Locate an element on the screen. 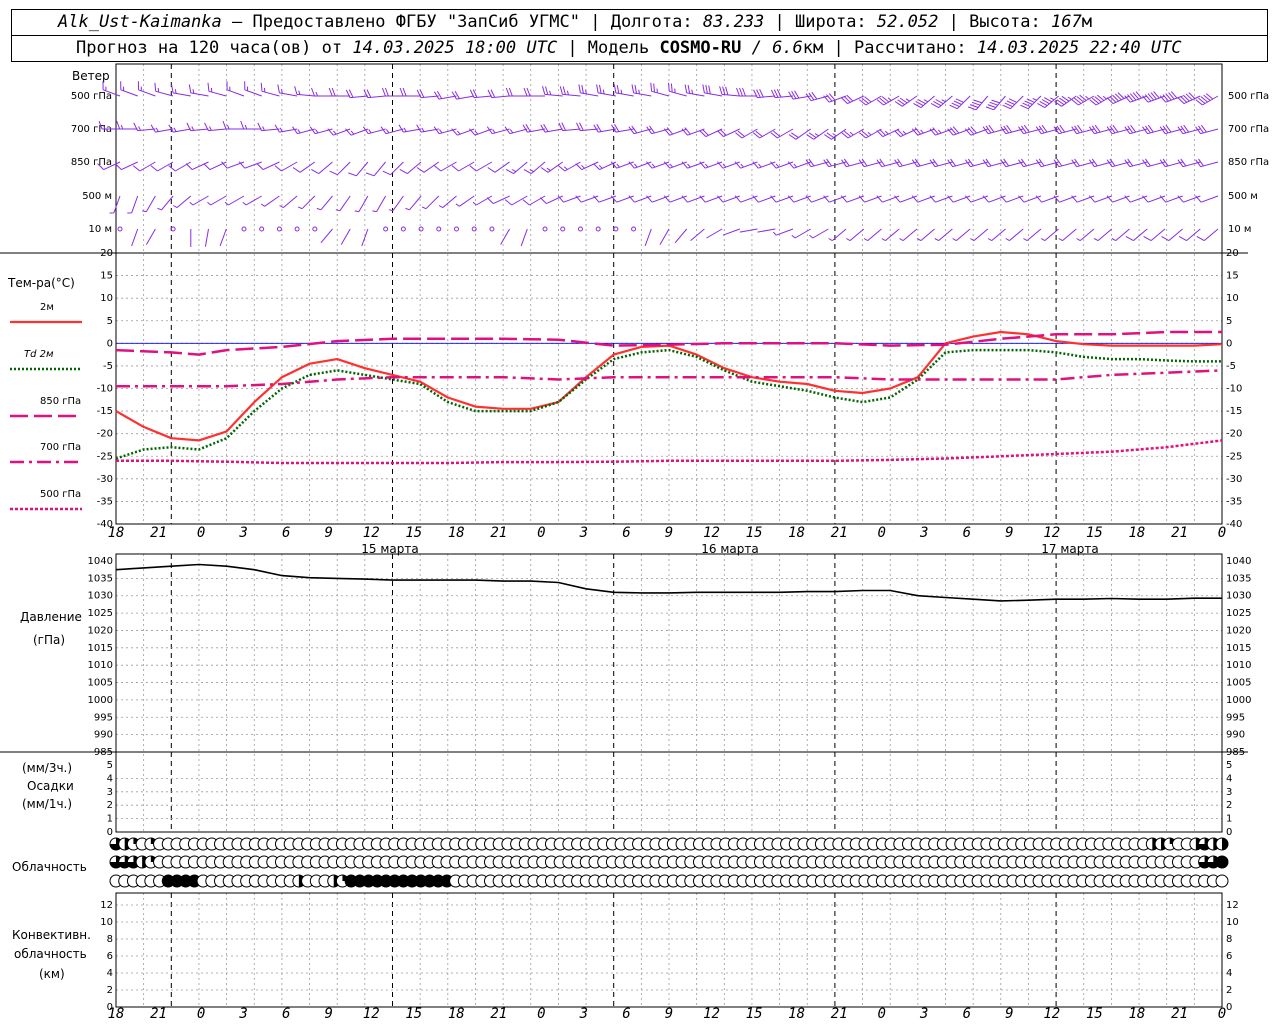 The width and height of the screenshot is (1280, 1024). temp-tick-label-right: 20 is located at coordinates (1232, 253).